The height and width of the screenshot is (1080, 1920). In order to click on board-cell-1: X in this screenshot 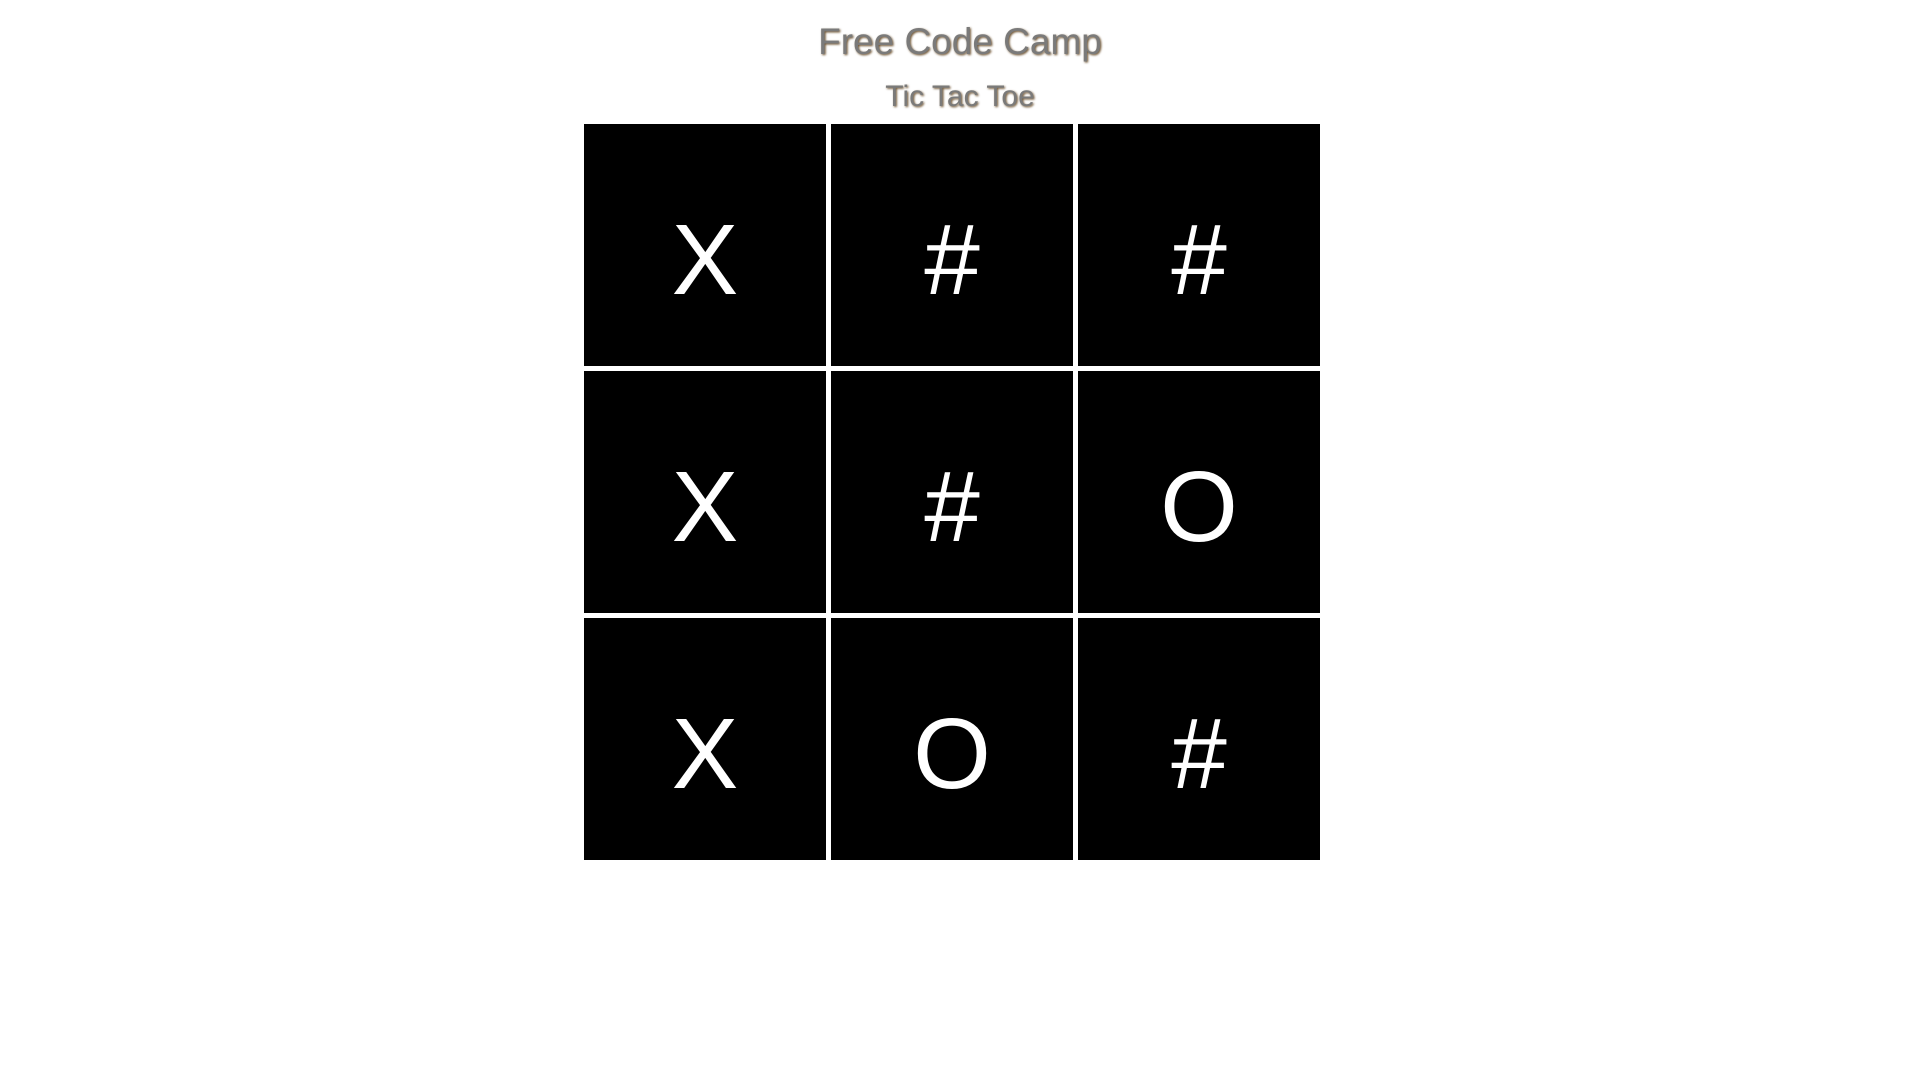, I will do `click(705, 245)`.